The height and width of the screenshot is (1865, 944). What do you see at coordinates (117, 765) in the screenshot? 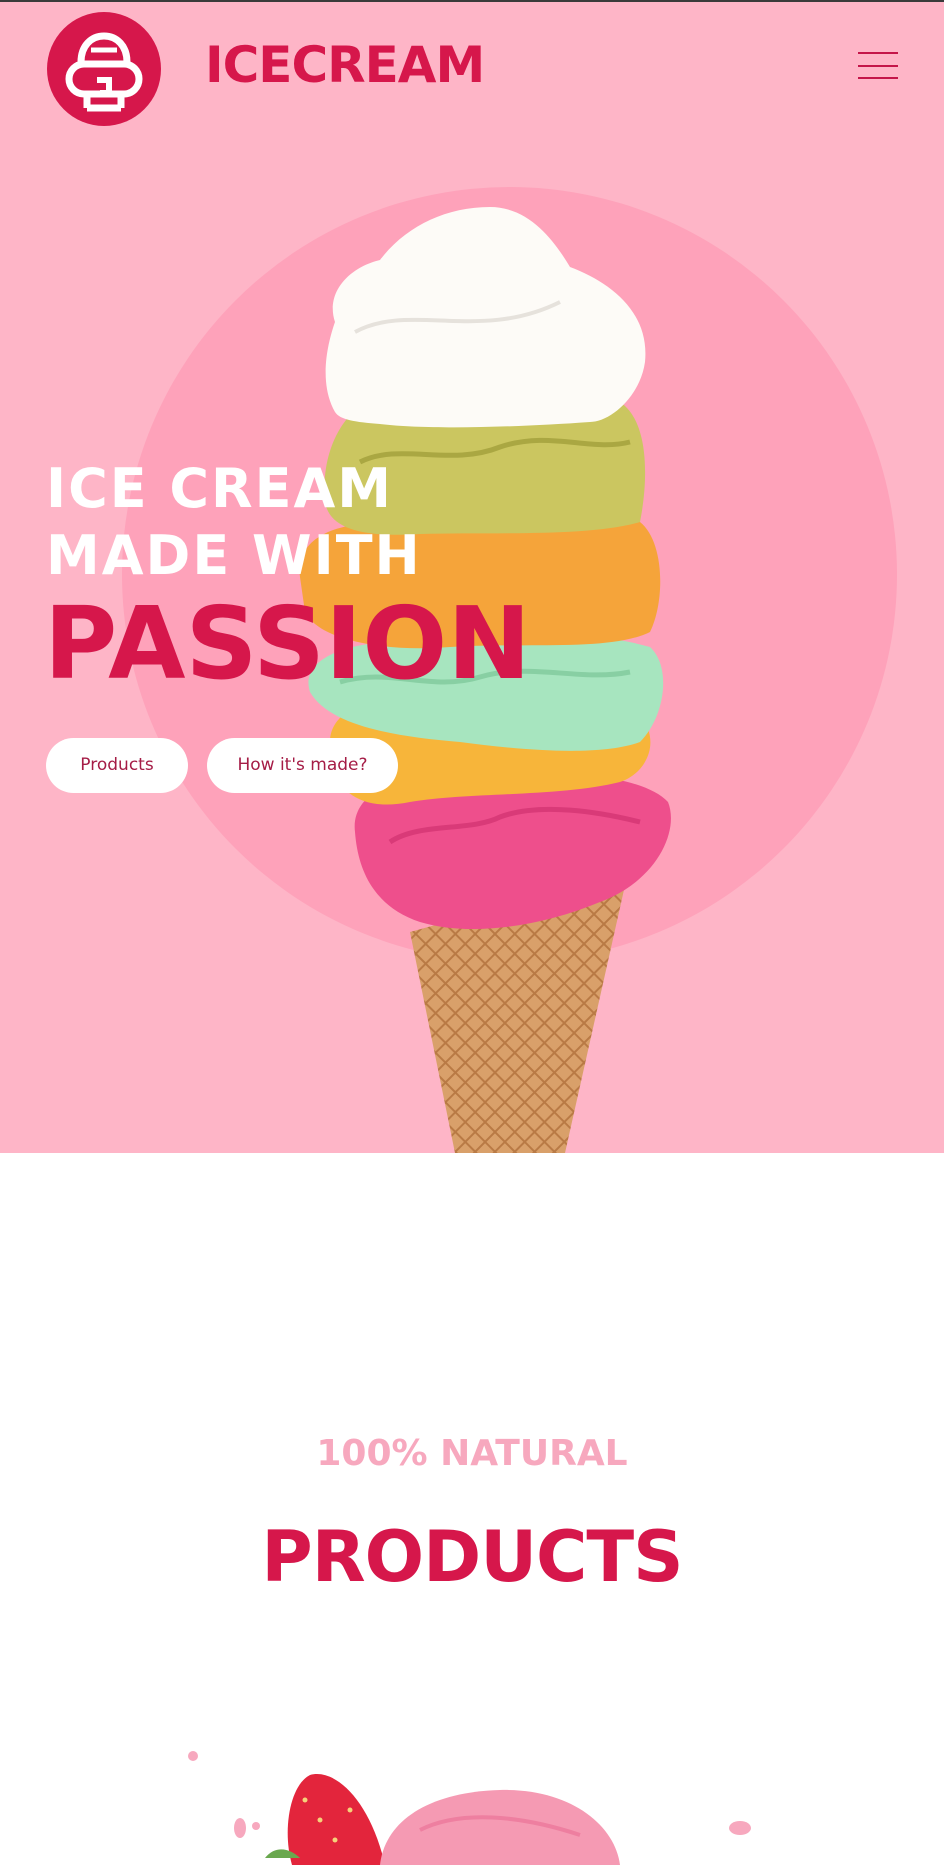
I see `products-button: Products` at bounding box center [117, 765].